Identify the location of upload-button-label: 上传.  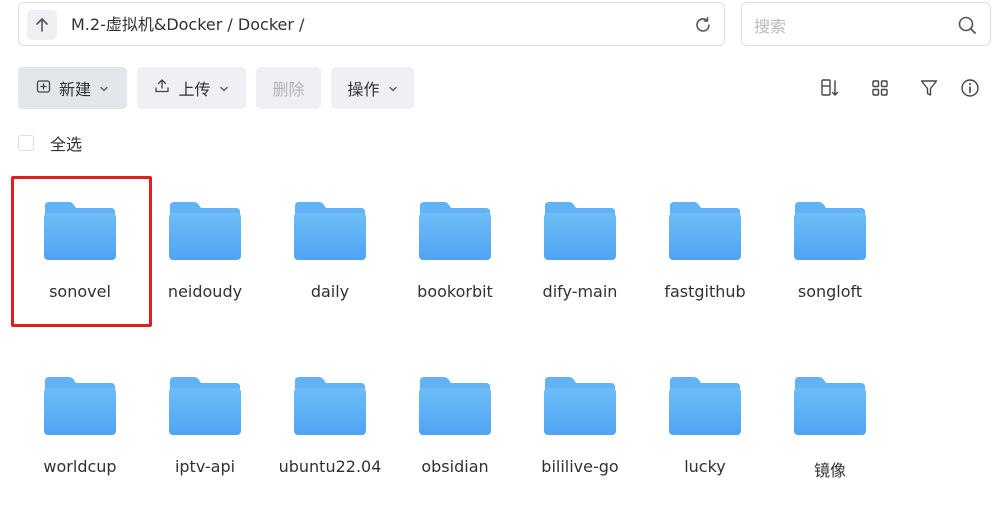
(194, 89).